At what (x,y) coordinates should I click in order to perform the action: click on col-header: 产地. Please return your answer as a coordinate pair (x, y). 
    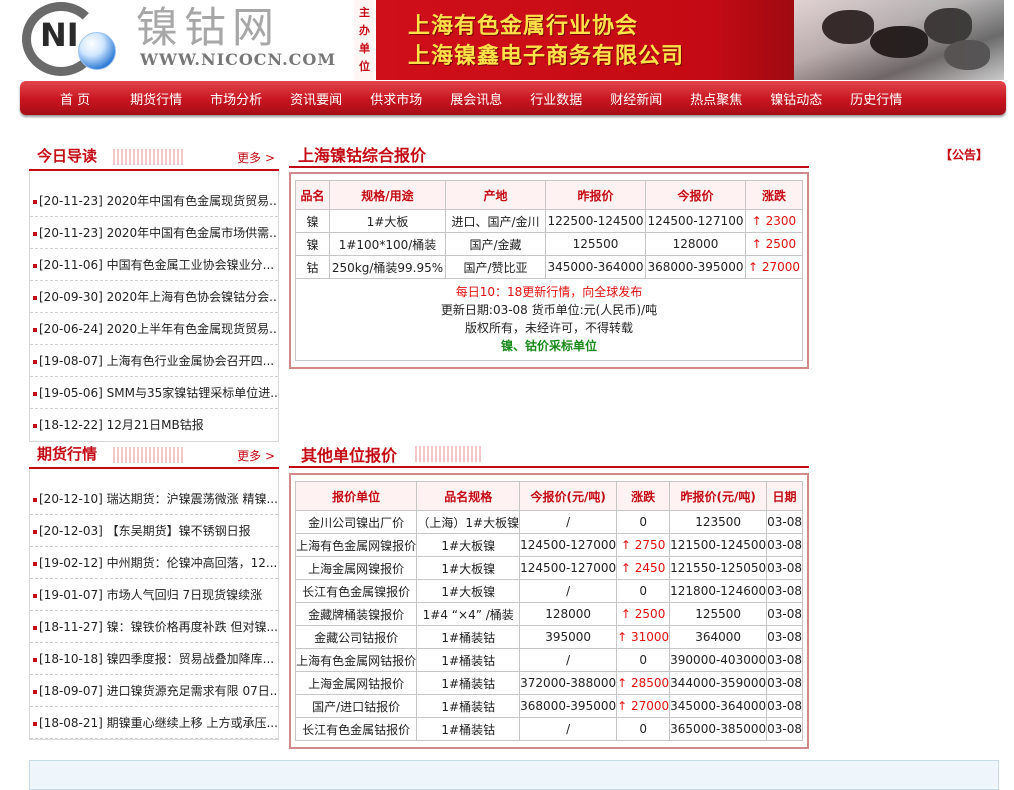
    Looking at the image, I should click on (495, 195).